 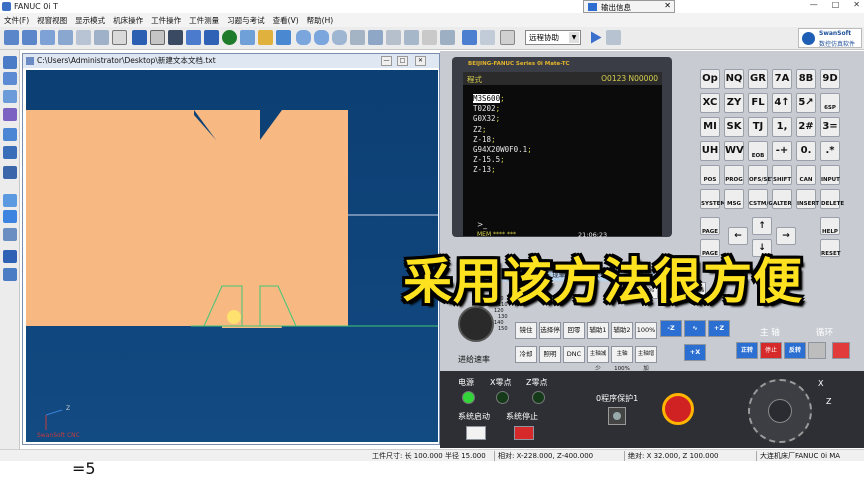 I want to click on menu-view: 查看(V), so click(x=286, y=20).